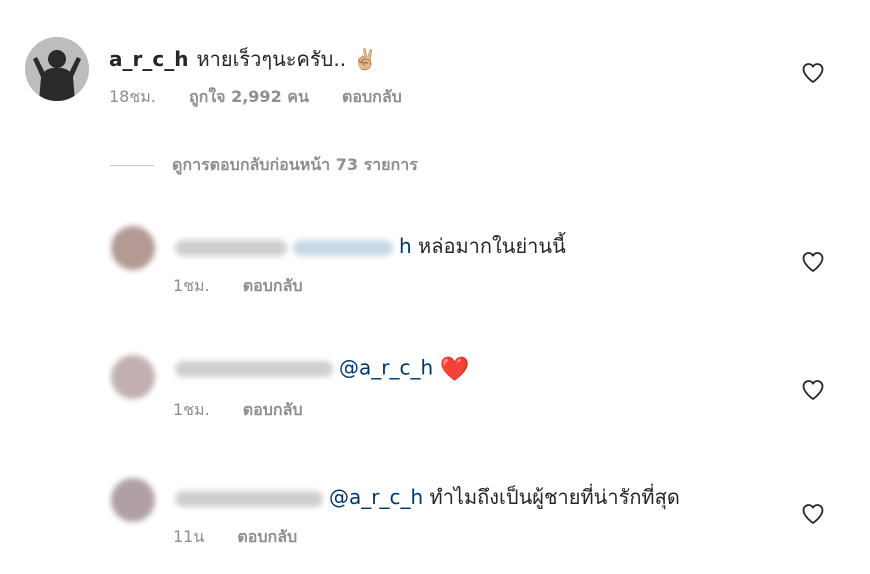 This screenshot has height=574, width=870. Describe the element at coordinates (554, 497) in the screenshot. I see `reply-text: ทำไมถึงเป็นผู้ชายที่น่ารักที่สุด` at that location.